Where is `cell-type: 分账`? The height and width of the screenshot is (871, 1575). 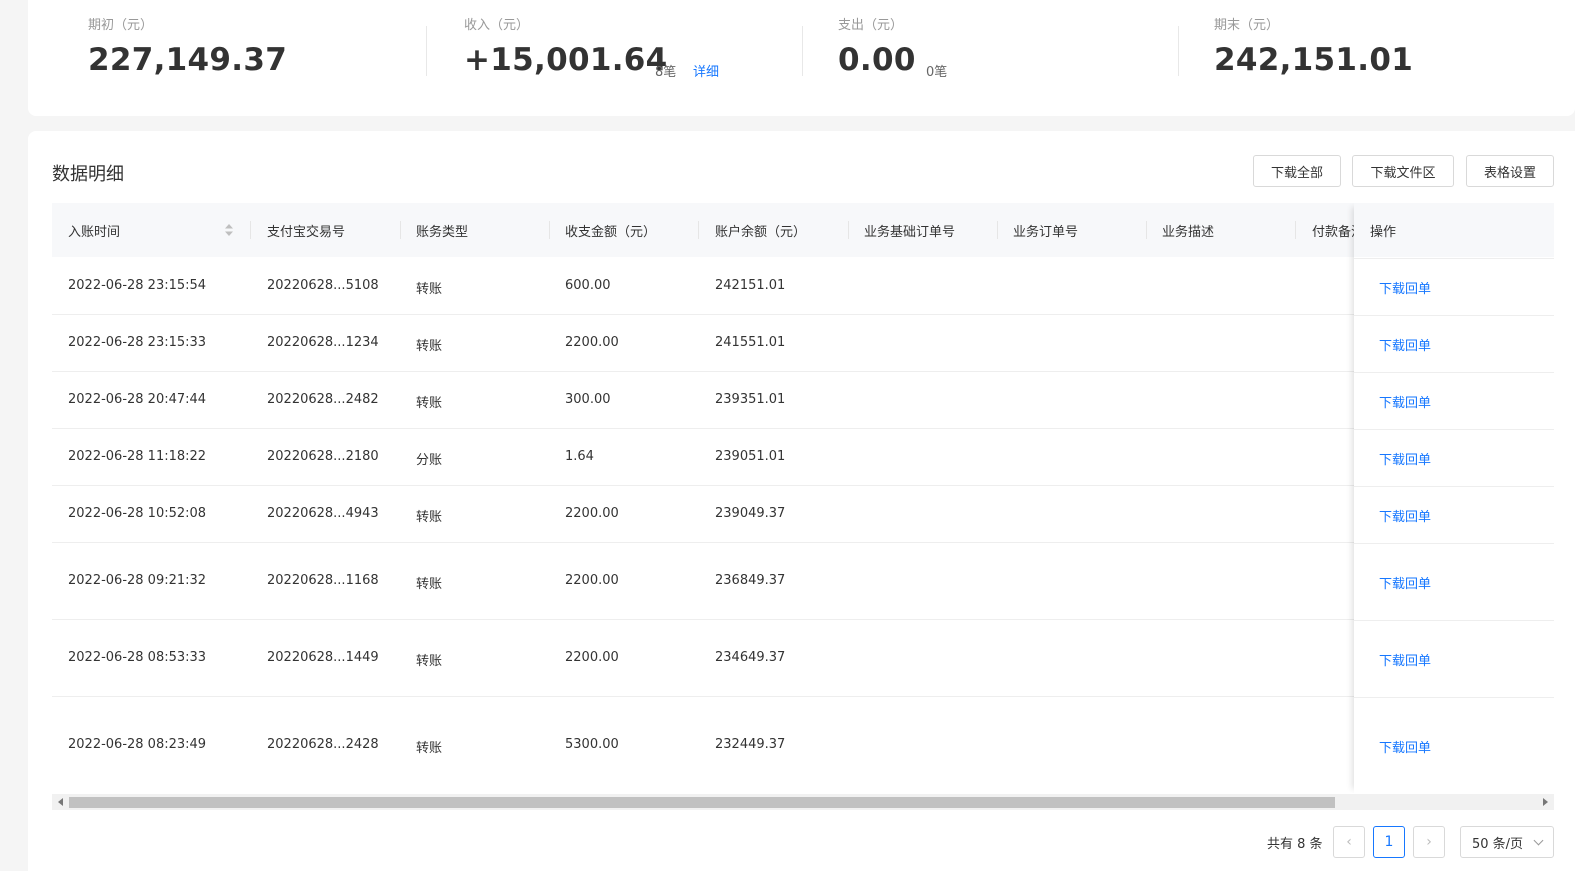 cell-type: 分账 is located at coordinates (429, 460).